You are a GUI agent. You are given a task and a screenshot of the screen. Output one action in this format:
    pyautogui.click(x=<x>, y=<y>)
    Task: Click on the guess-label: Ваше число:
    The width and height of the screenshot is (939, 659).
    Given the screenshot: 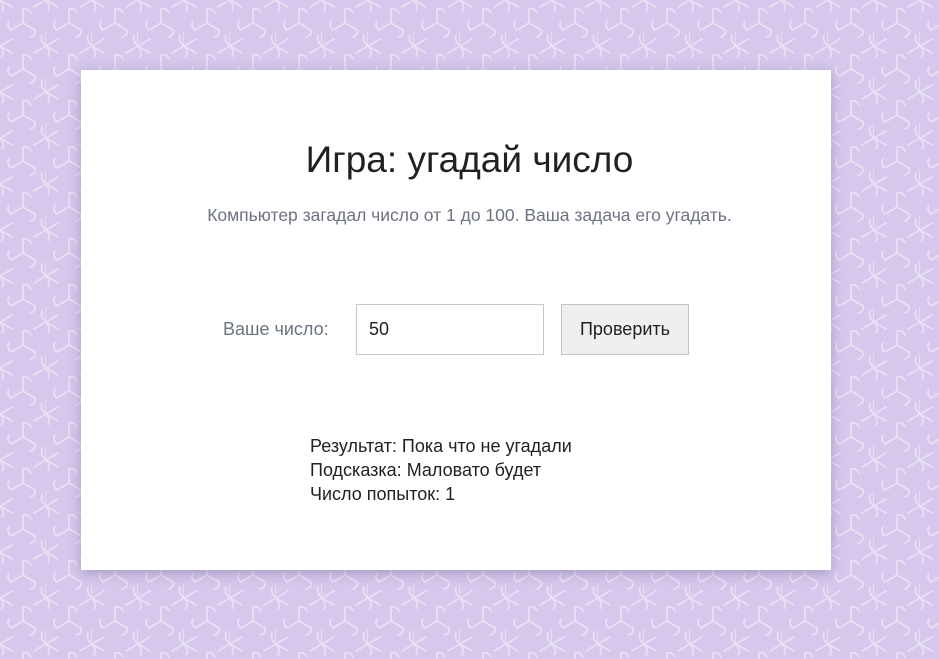 What is the action you would take?
    pyautogui.click(x=276, y=329)
    